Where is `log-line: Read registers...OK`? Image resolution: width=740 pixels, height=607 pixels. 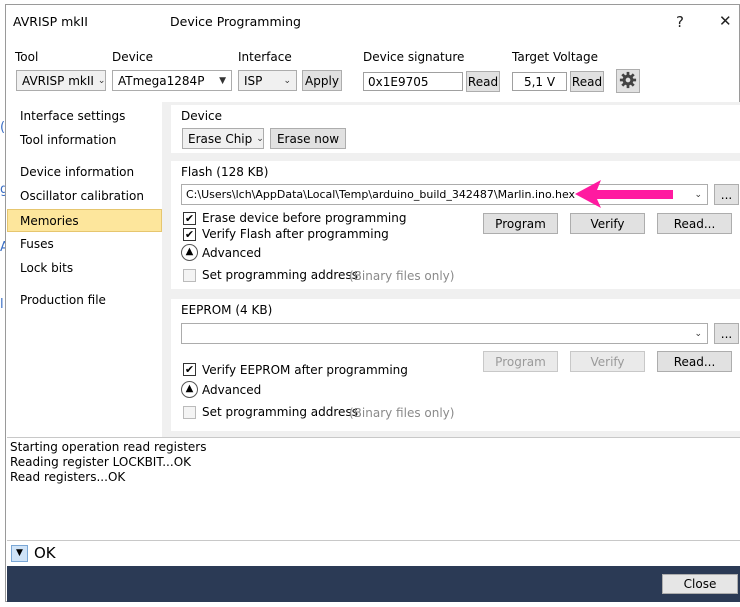
log-line: Read registers...OK is located at coordinates (68, 477).